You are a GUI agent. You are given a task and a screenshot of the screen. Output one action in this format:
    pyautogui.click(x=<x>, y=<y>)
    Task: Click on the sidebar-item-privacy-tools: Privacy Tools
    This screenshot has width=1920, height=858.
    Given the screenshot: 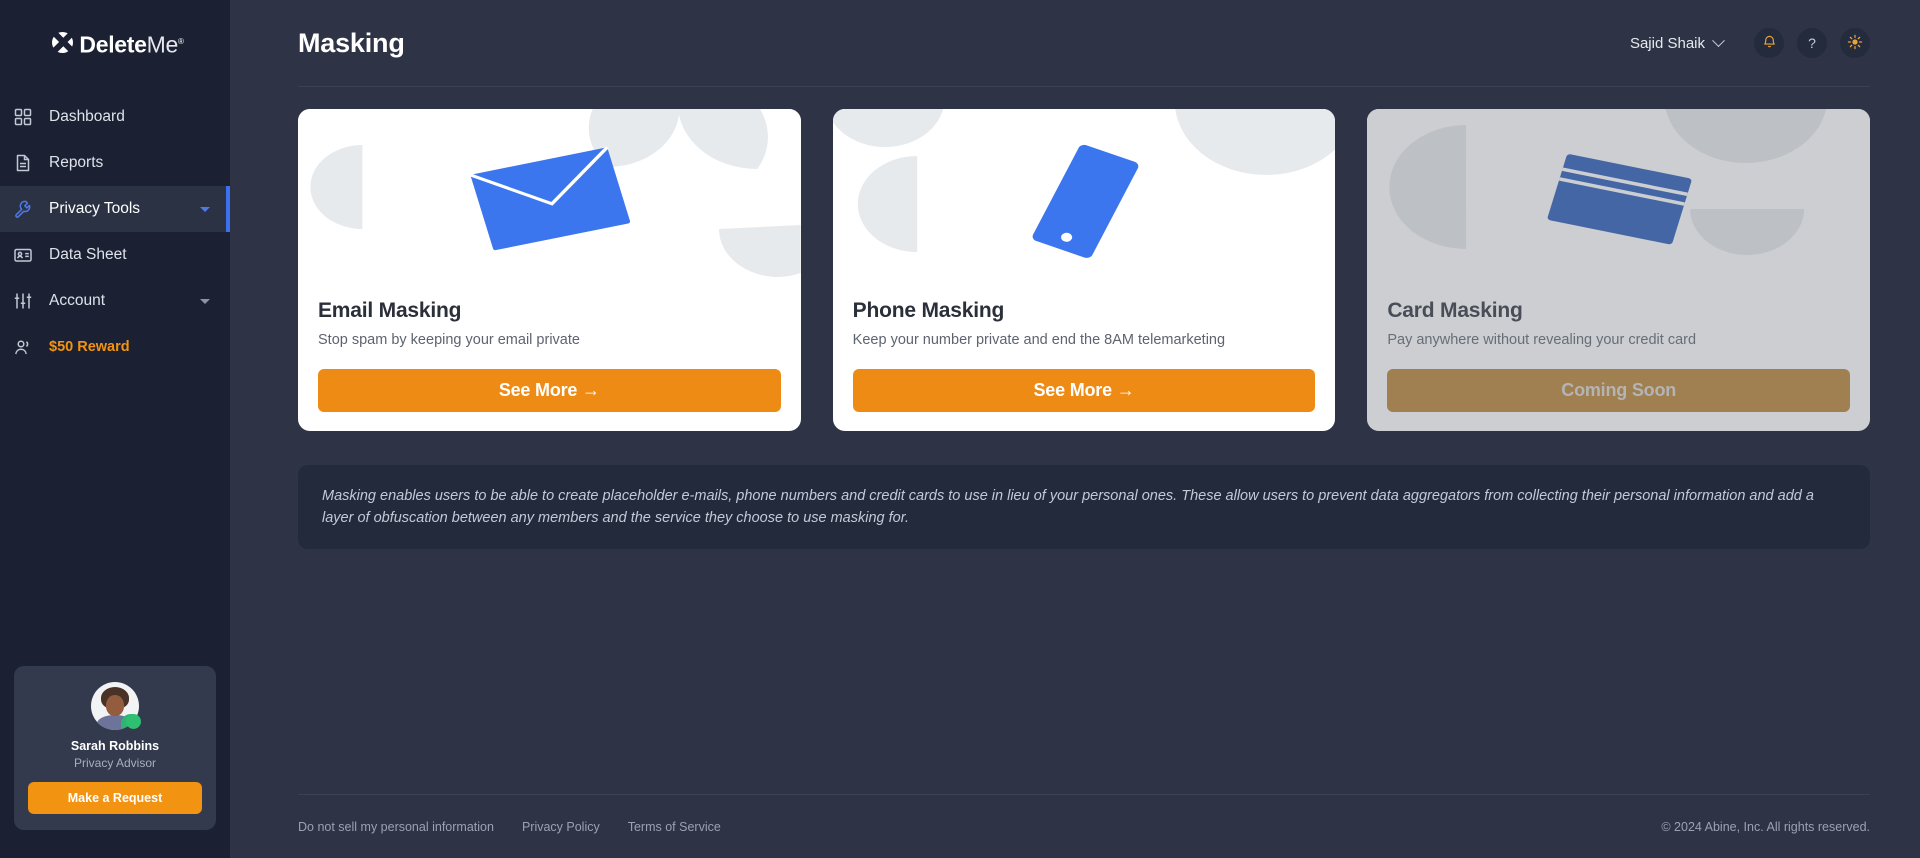 What is the action you would take?
    pyautogui.click(x=115, y=209)
    